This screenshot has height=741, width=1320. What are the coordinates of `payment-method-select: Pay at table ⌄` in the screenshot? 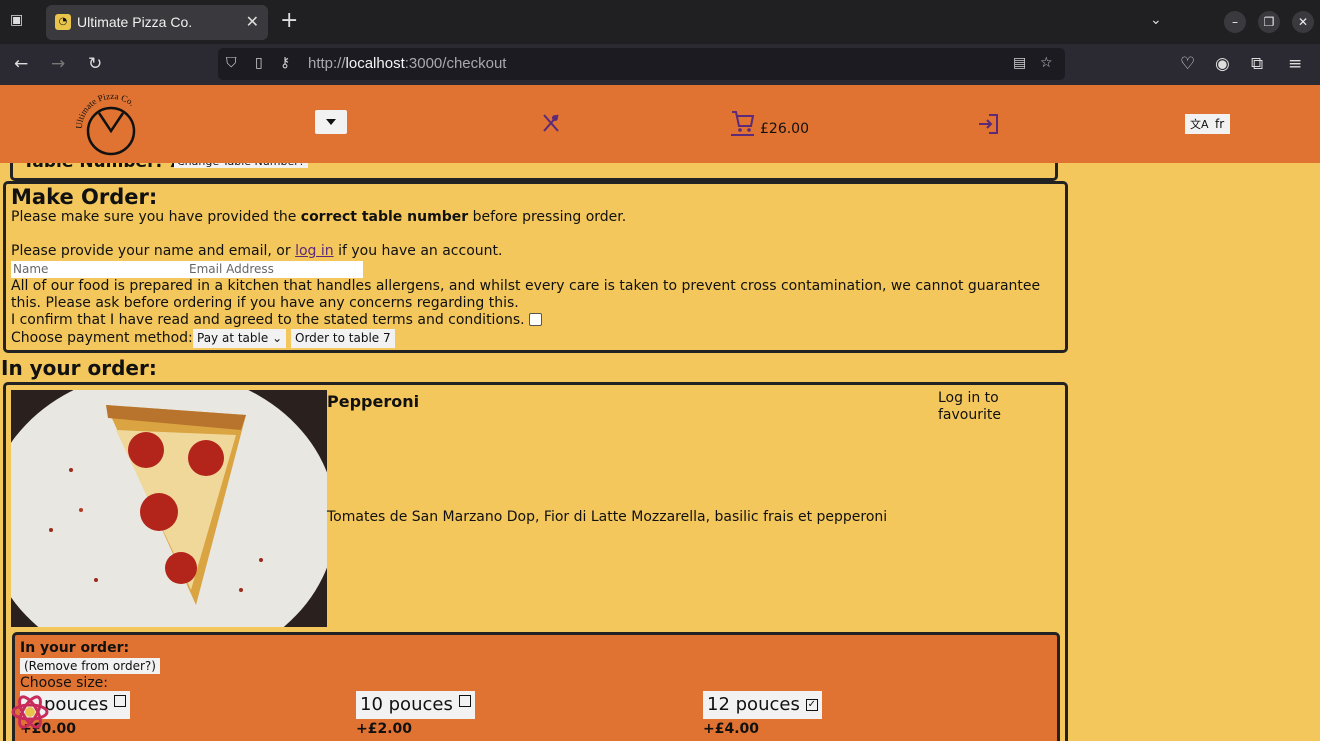 It's located at (240, 338).